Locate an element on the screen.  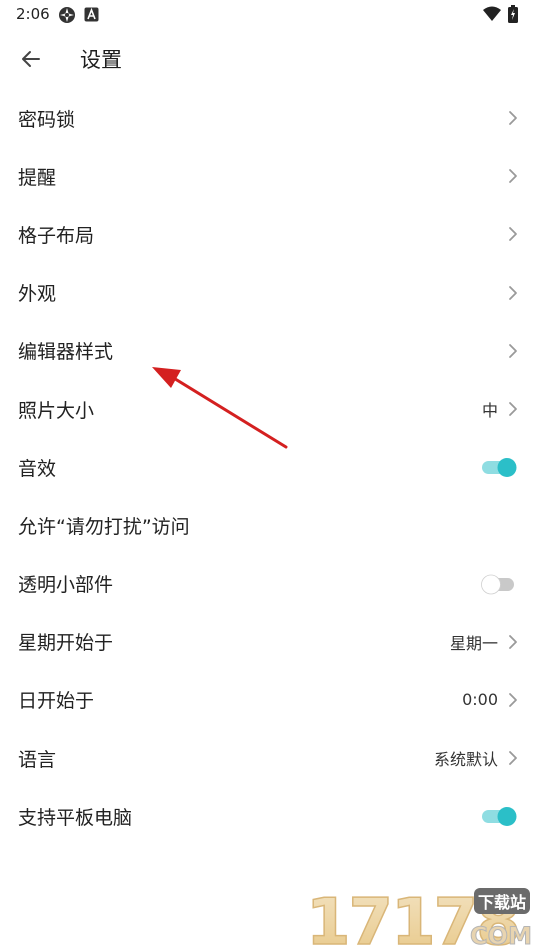
settings-wheel-icon is located at coordinates (67, 15).